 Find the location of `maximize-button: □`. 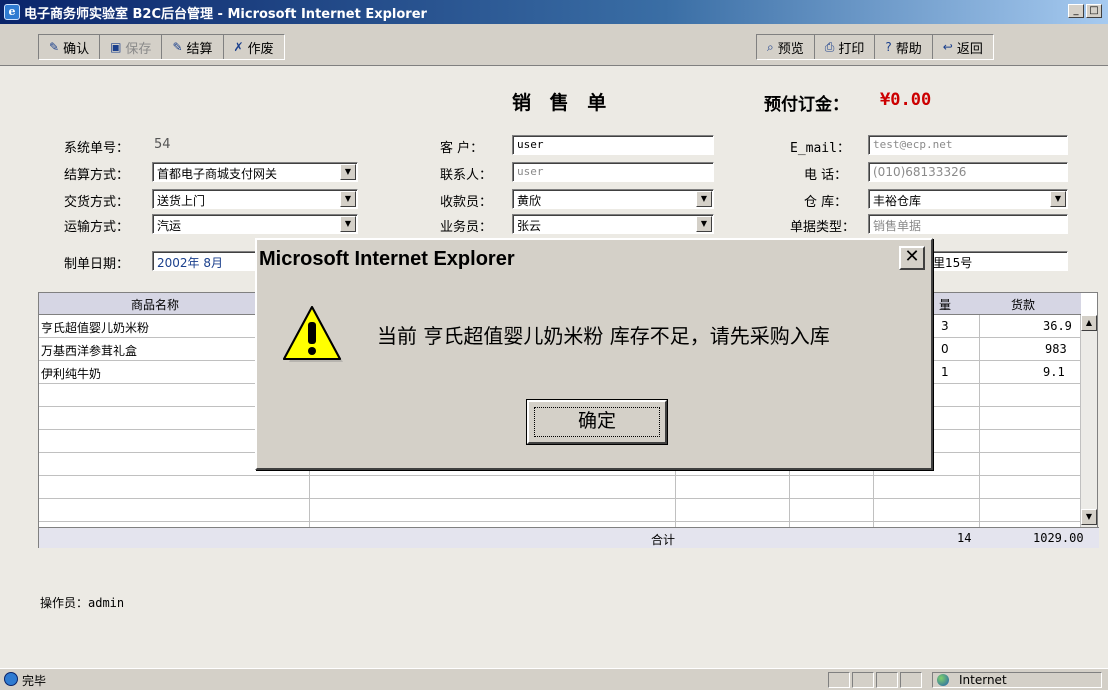

maximize-button: □ is located at coordinates (1094, 11).